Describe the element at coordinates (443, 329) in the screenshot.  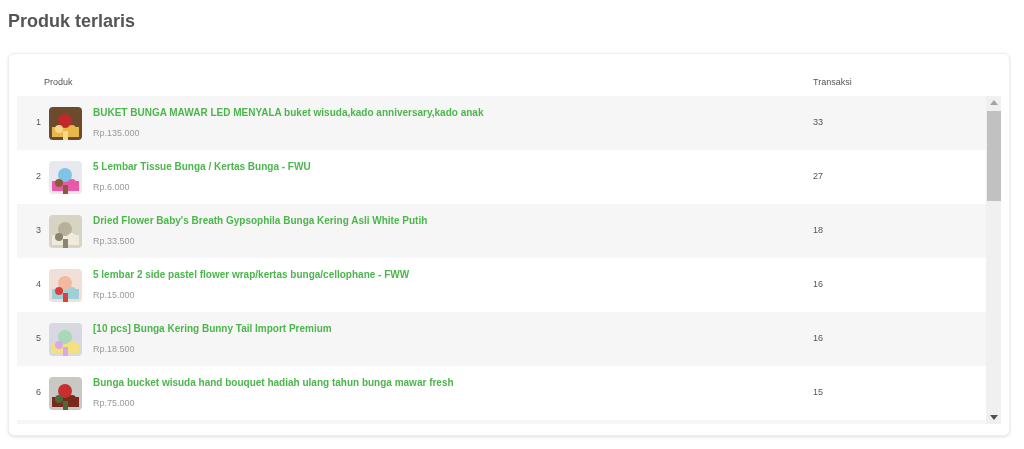
I see `product-link: [10 pcs] Bunga Kering Bunny Tail Import Premium` at that location.